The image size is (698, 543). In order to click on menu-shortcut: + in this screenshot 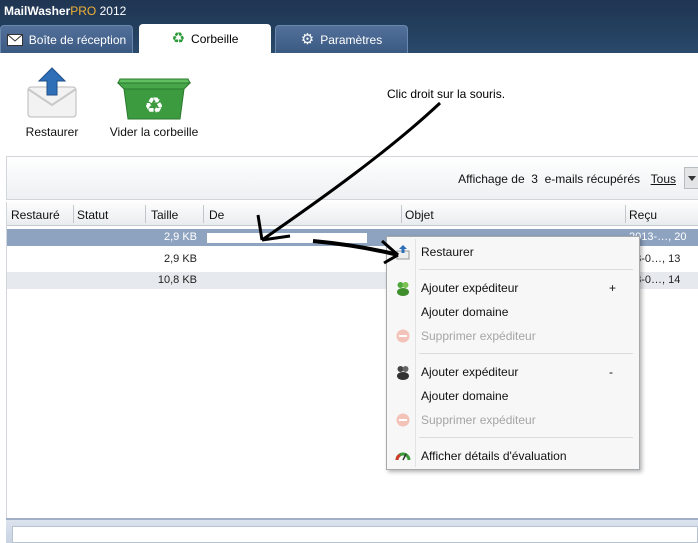, I will do `click(613, 288)`.